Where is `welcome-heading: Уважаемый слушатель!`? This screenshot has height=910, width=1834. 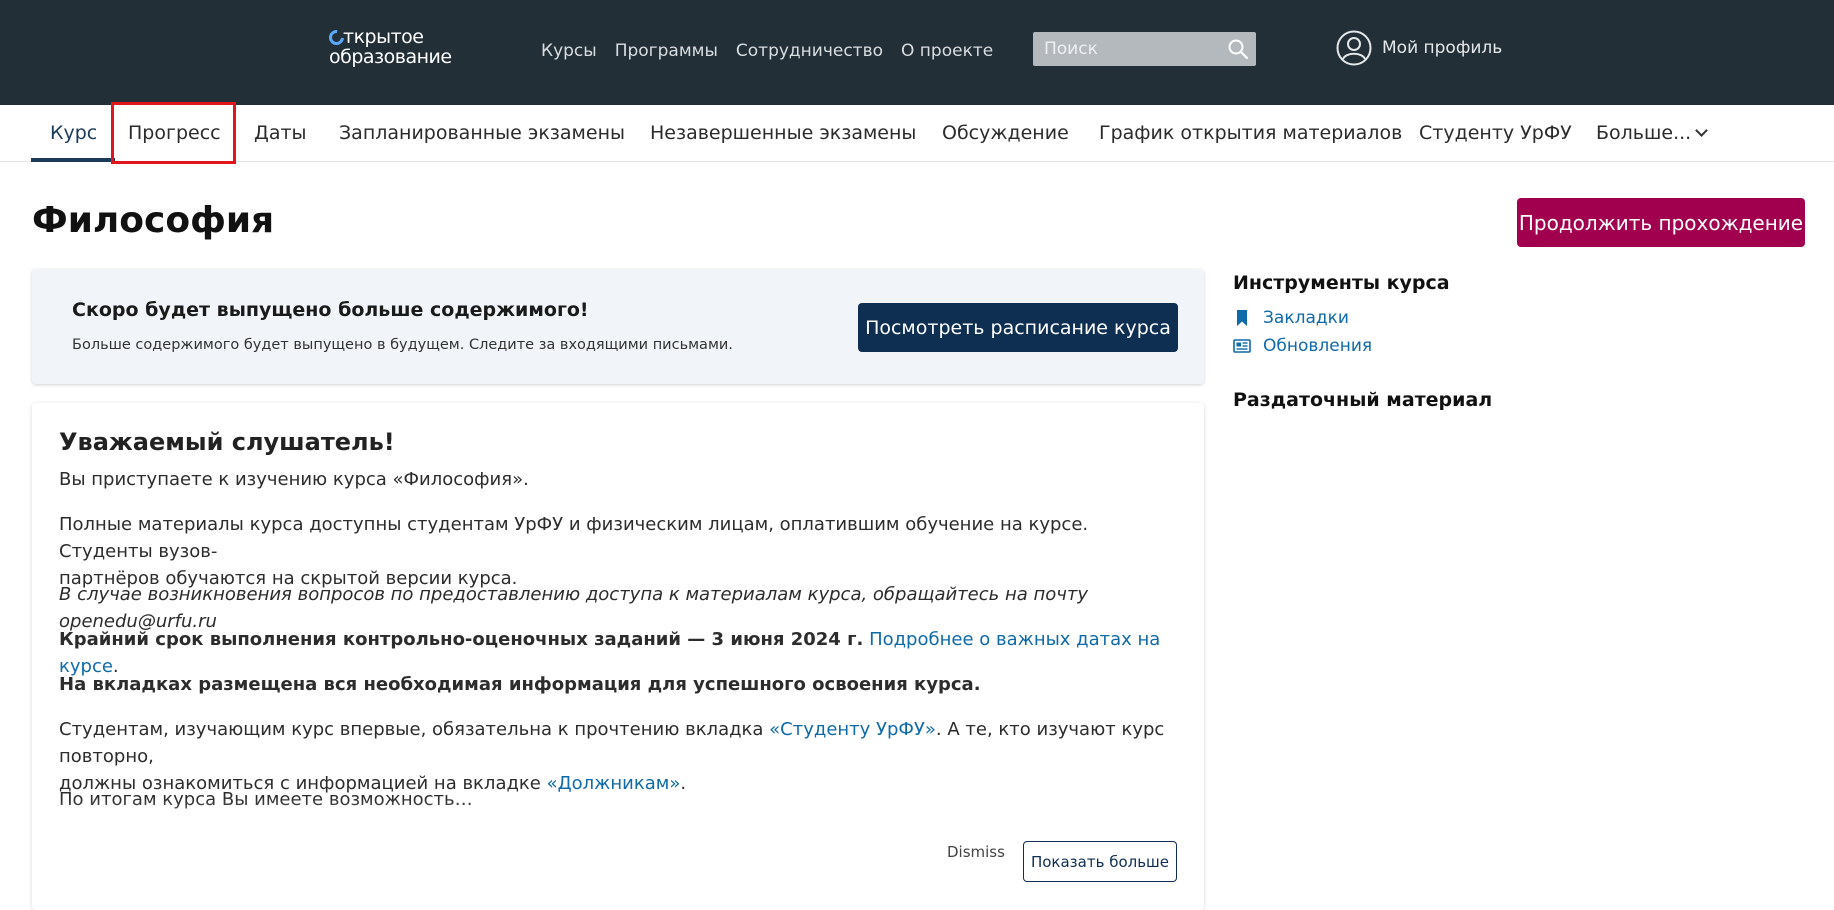
welcome-heading: Уважаемый слушатель! is located at coordinates (227, 442).